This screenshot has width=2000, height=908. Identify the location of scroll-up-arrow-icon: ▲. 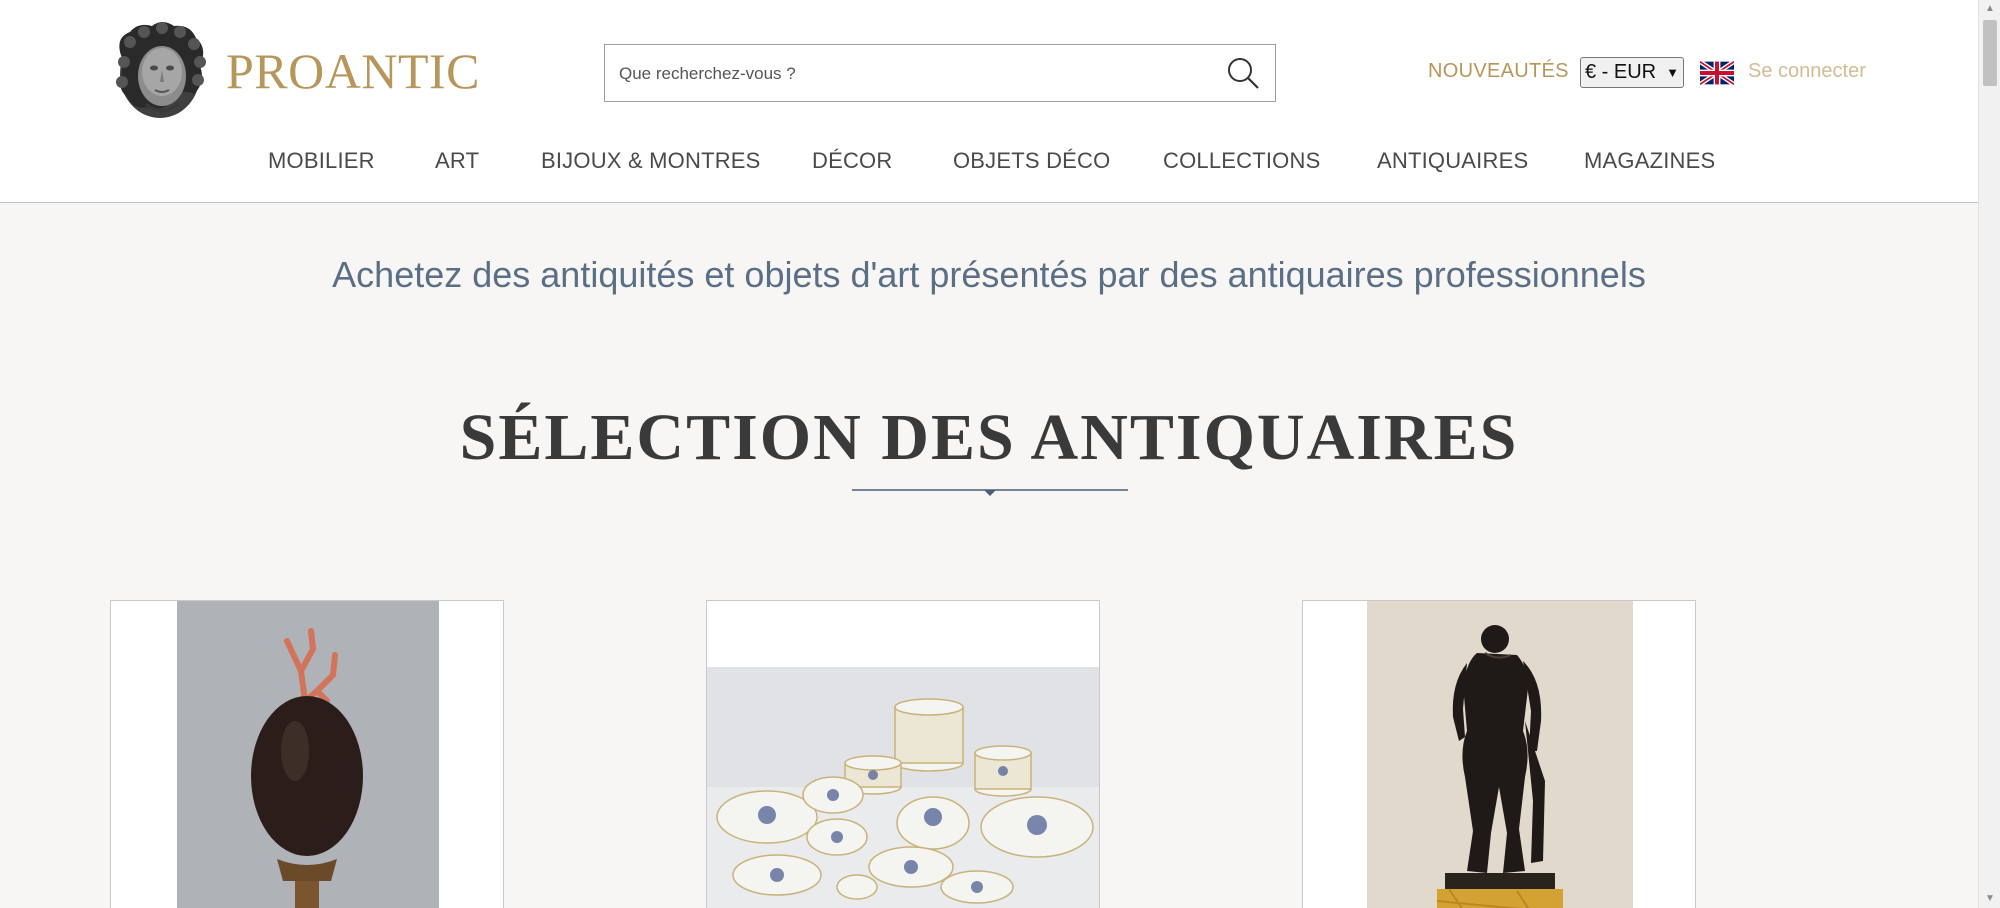
(1989, 9).